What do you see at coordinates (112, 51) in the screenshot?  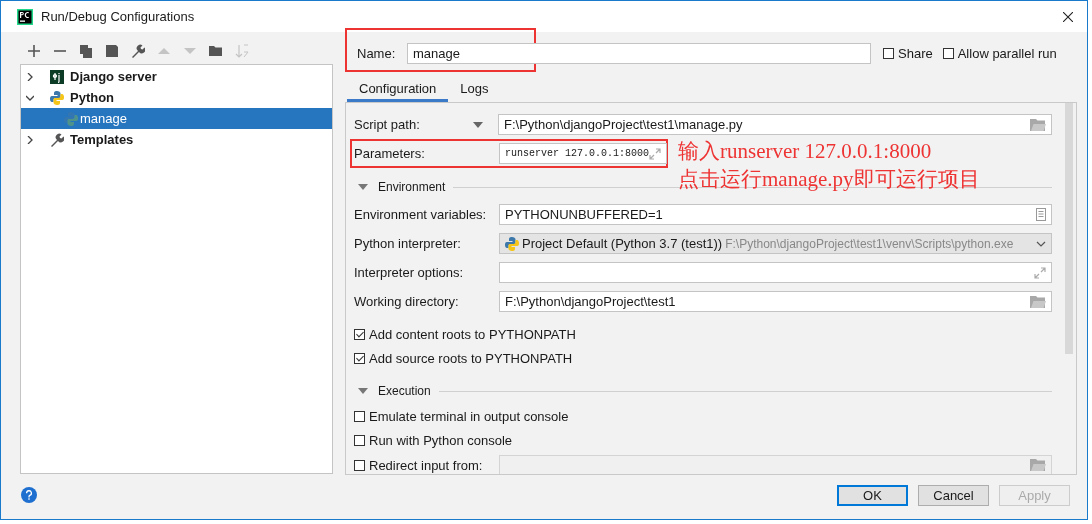 I see `save-icon` at bounding box center [112, 51].